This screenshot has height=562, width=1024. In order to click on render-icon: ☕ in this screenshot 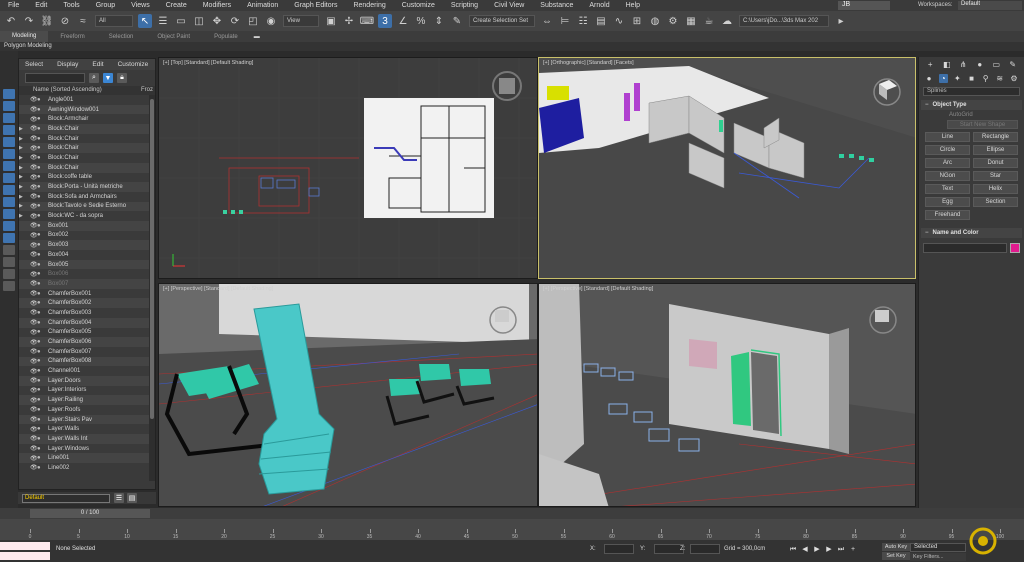, I will do `click(709, 21)`.